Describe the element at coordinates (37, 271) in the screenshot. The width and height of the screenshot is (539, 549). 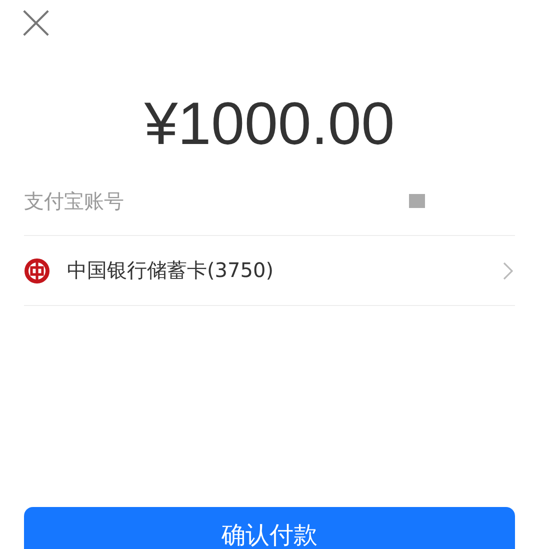
I see `bank-logo-icon` at that location.